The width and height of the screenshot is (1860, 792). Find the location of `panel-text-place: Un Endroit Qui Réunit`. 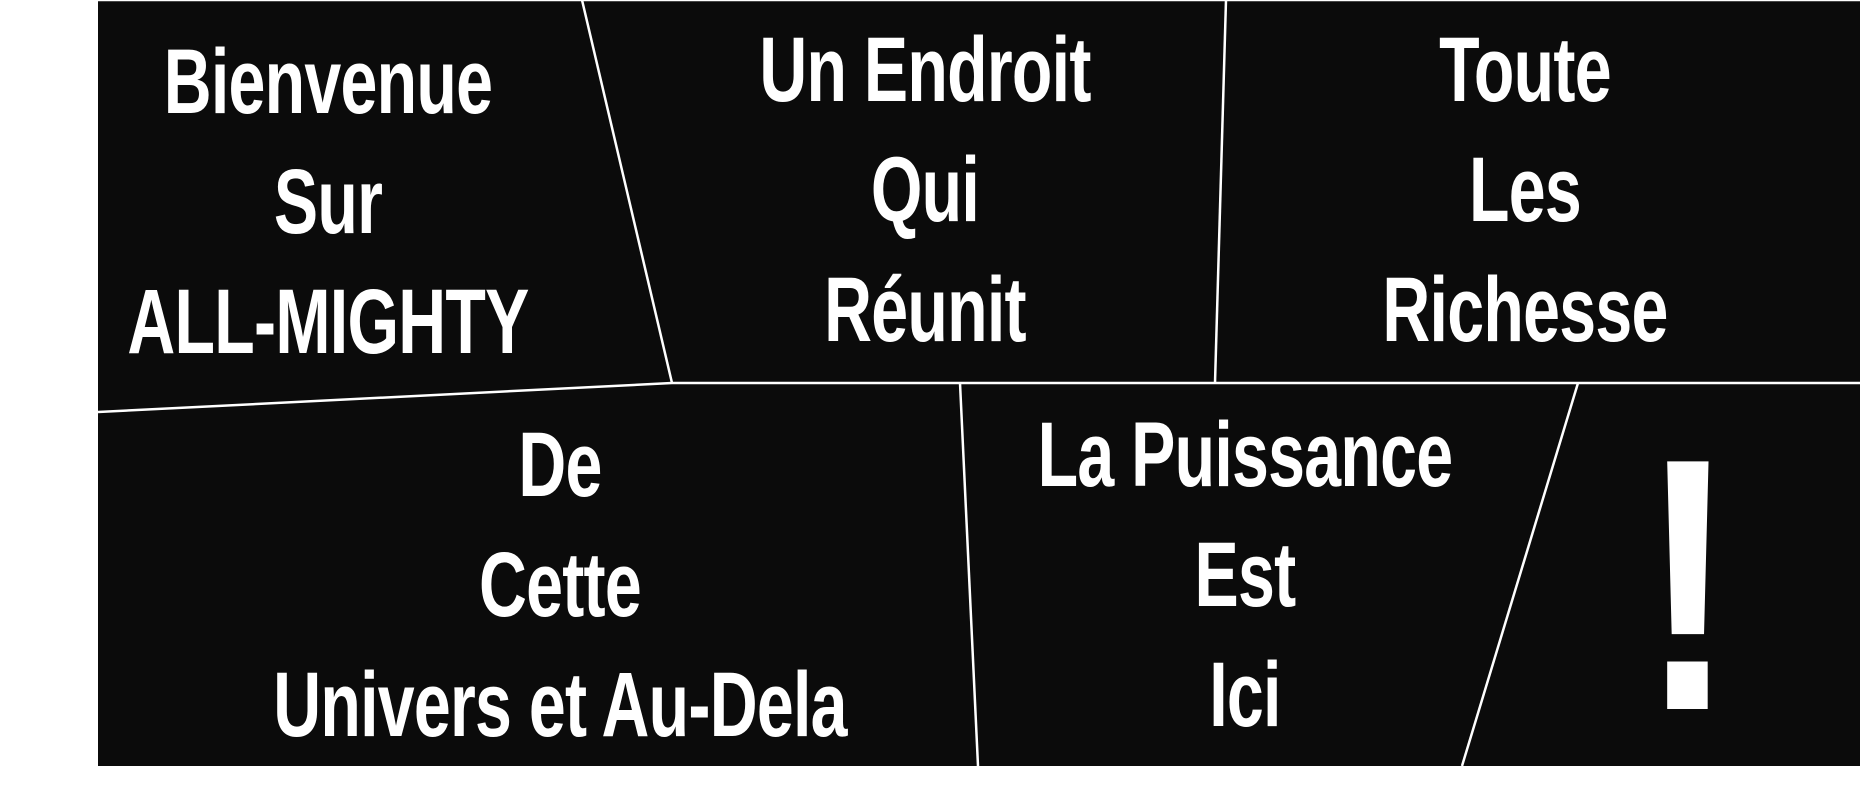

panel-text-place: Un Endroit Qui Réunit is located at coordinates (925, 190).